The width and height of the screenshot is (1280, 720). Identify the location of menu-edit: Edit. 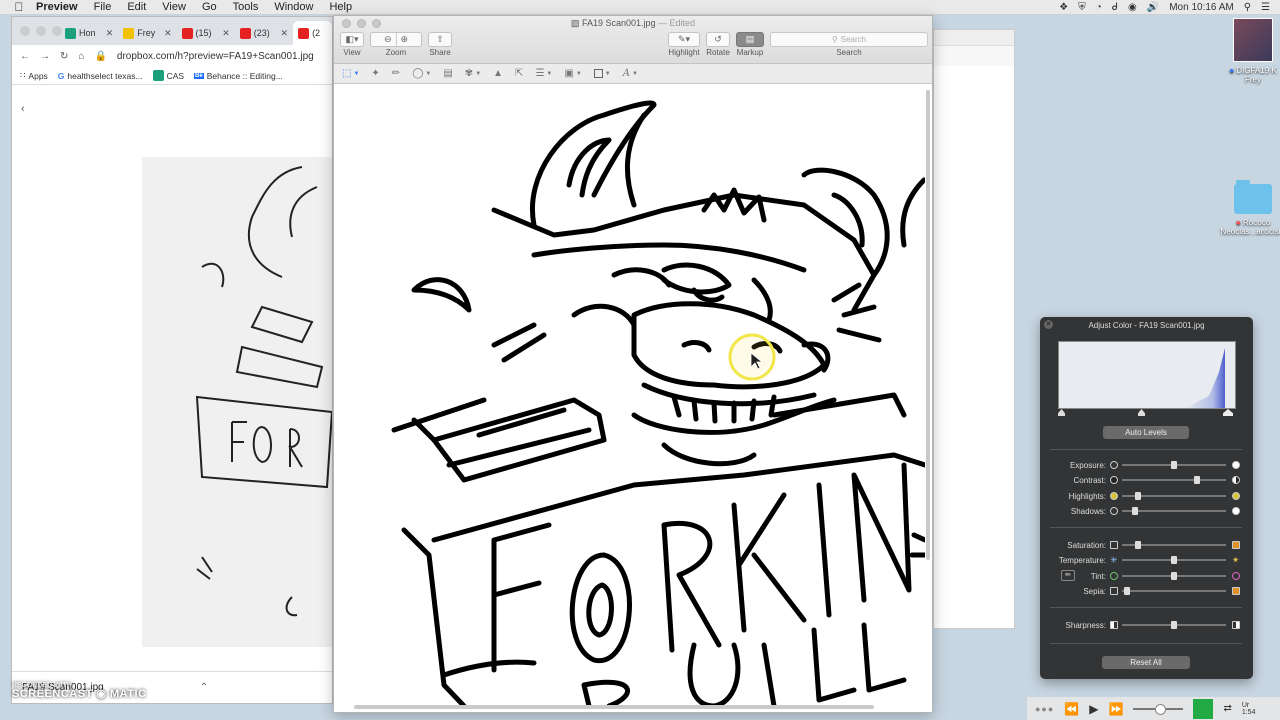
(136, 7).